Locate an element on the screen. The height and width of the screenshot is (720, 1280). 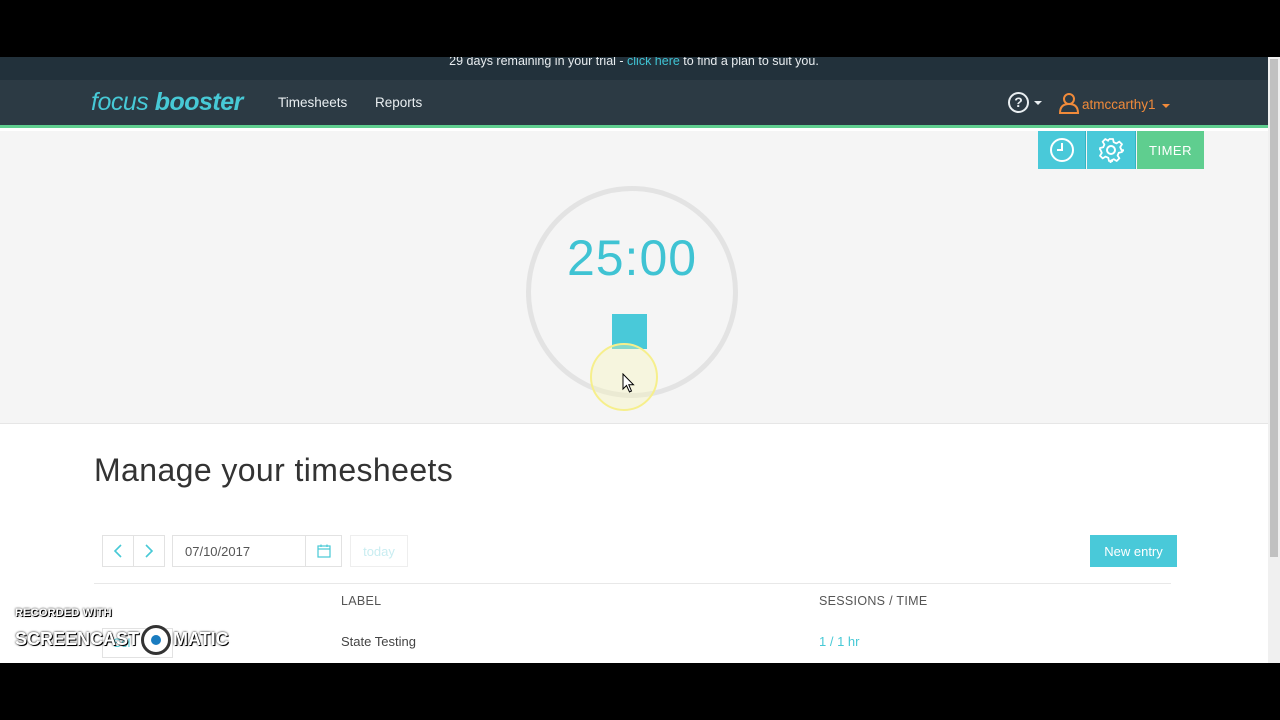
help-menu: ? is located at coordinates (1026, 104).